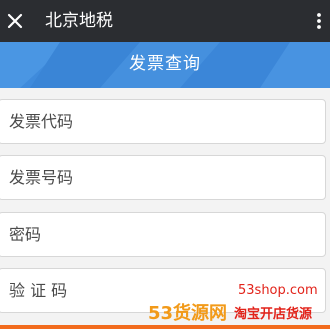  Describe the element at coordinates (163, 234) in the screenshot. I see `password-input` at that location.